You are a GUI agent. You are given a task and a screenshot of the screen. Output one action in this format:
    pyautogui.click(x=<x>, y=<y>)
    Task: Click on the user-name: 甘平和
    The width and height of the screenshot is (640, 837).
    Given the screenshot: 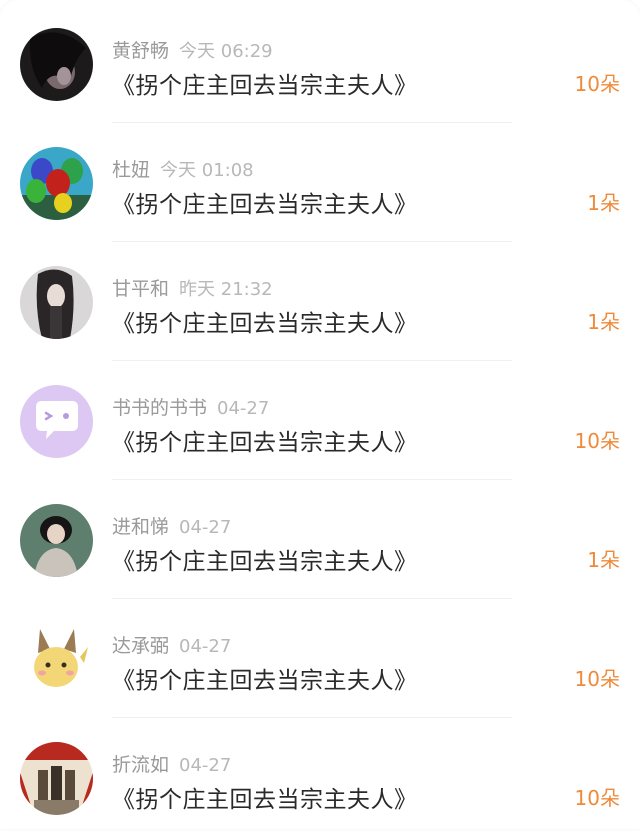 What is the action you would take?
    pyautogui.click(x=141, y=289)
    